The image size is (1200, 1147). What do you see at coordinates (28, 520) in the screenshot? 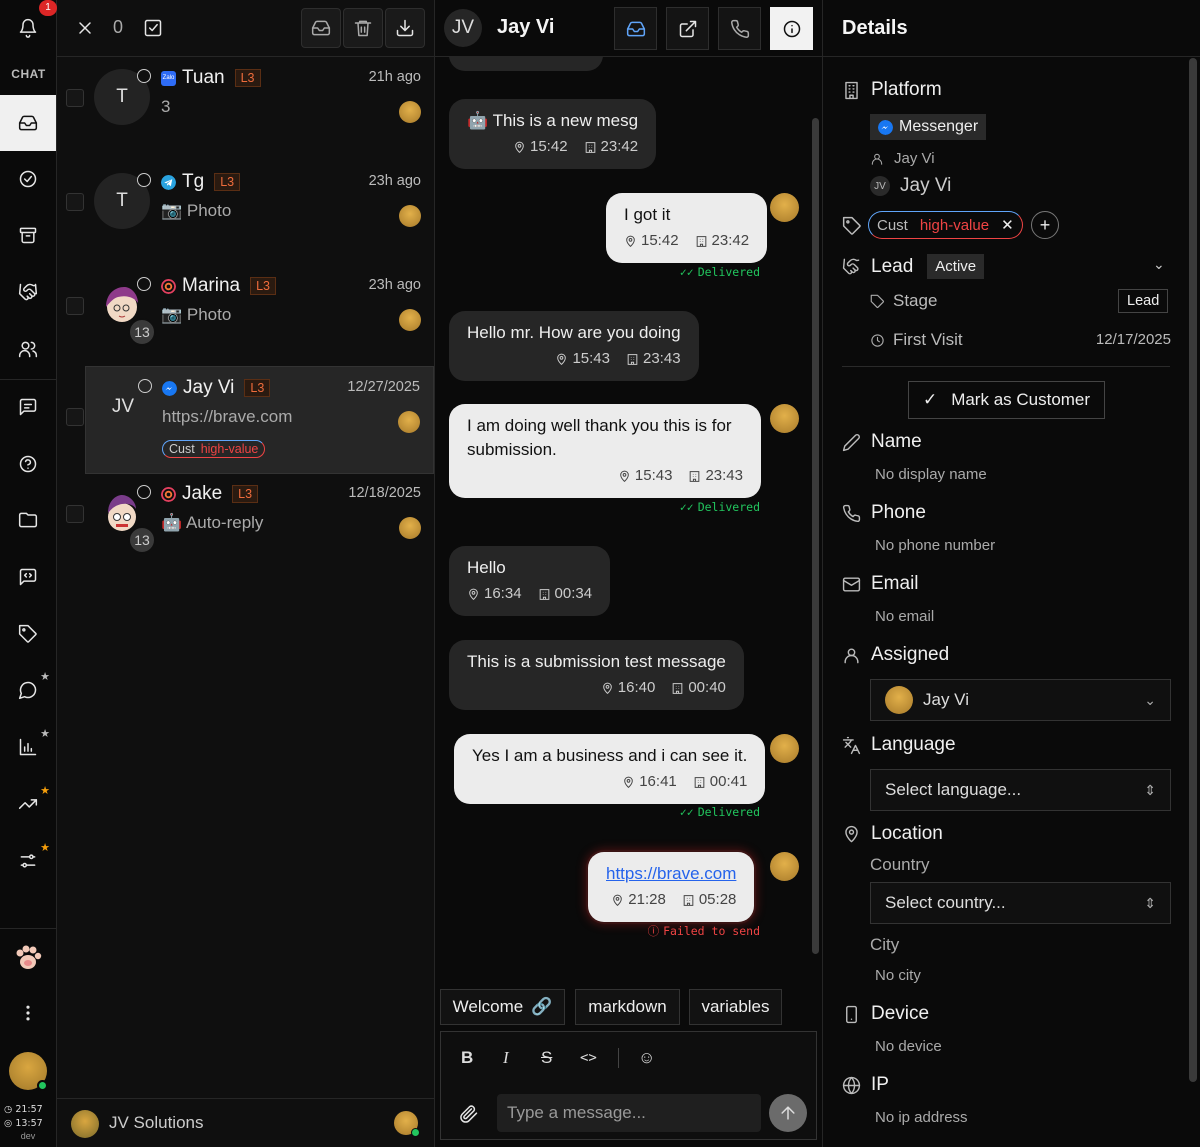
I see `folder-nav` at bounding box center [28, 520].